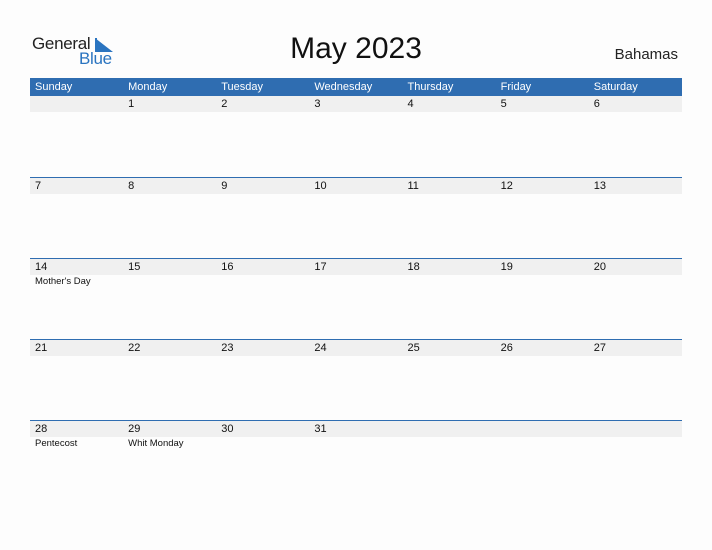  What do you see at coordinates (413, 186) in the screenshot?
I see `day-number: 11` at bounding box center [413, 186].